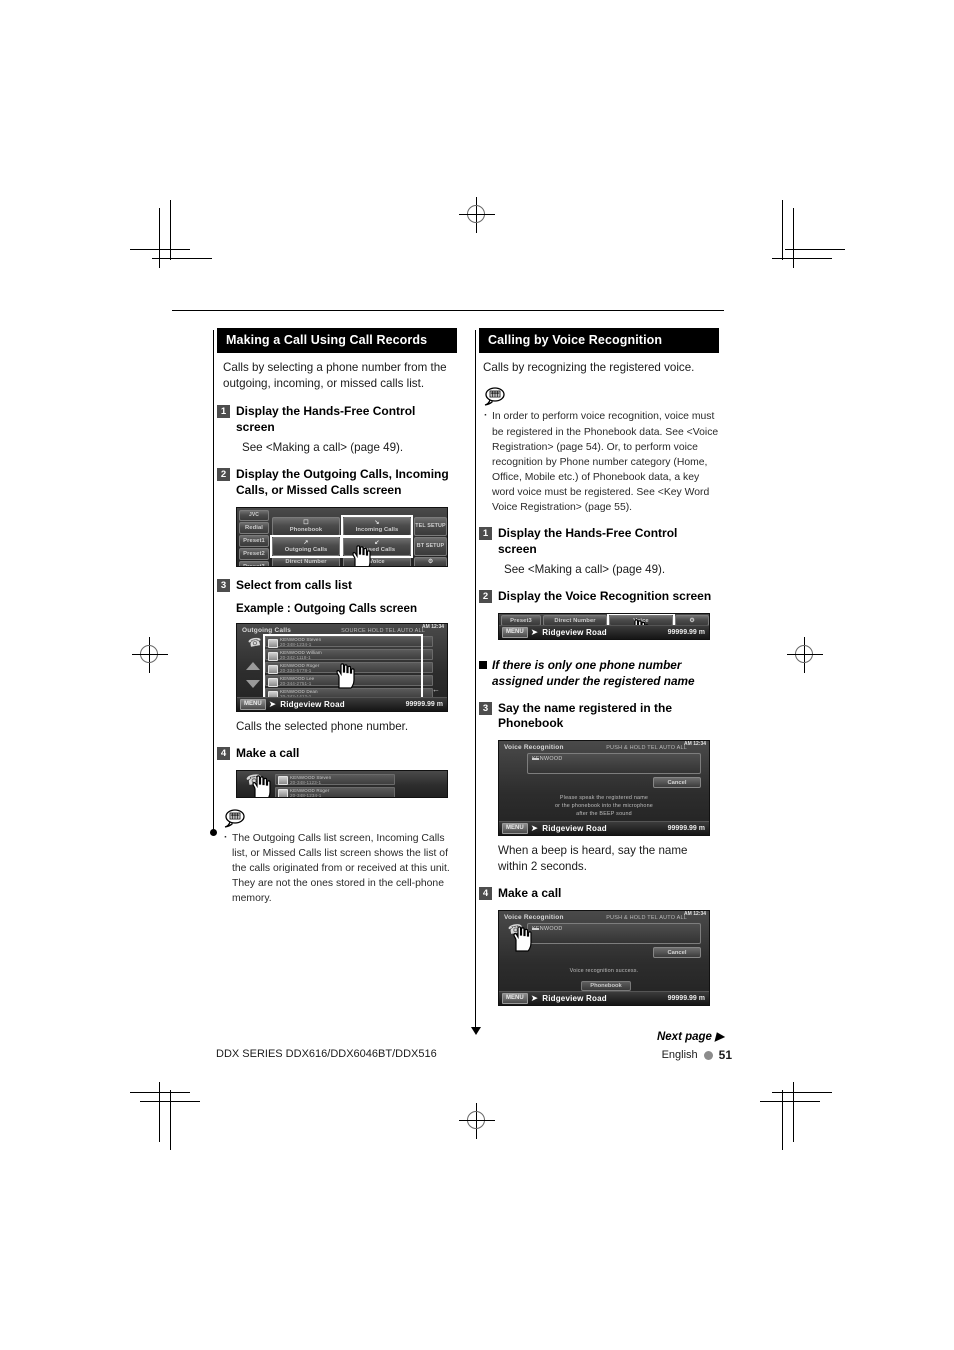 This screenshot has height=1350, width=954. Describe the element at coordinates (254, 515) in the screenshot. I see `source-key: JVC` at that location.